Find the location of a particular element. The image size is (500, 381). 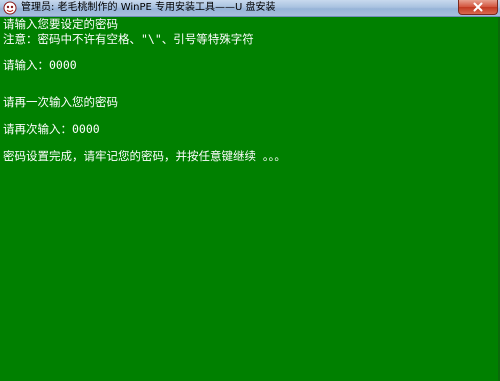

console-line-warning: 注意：密码中不许有空格、"\"、引号等特殊字符 is located at coordinates (128, 39).